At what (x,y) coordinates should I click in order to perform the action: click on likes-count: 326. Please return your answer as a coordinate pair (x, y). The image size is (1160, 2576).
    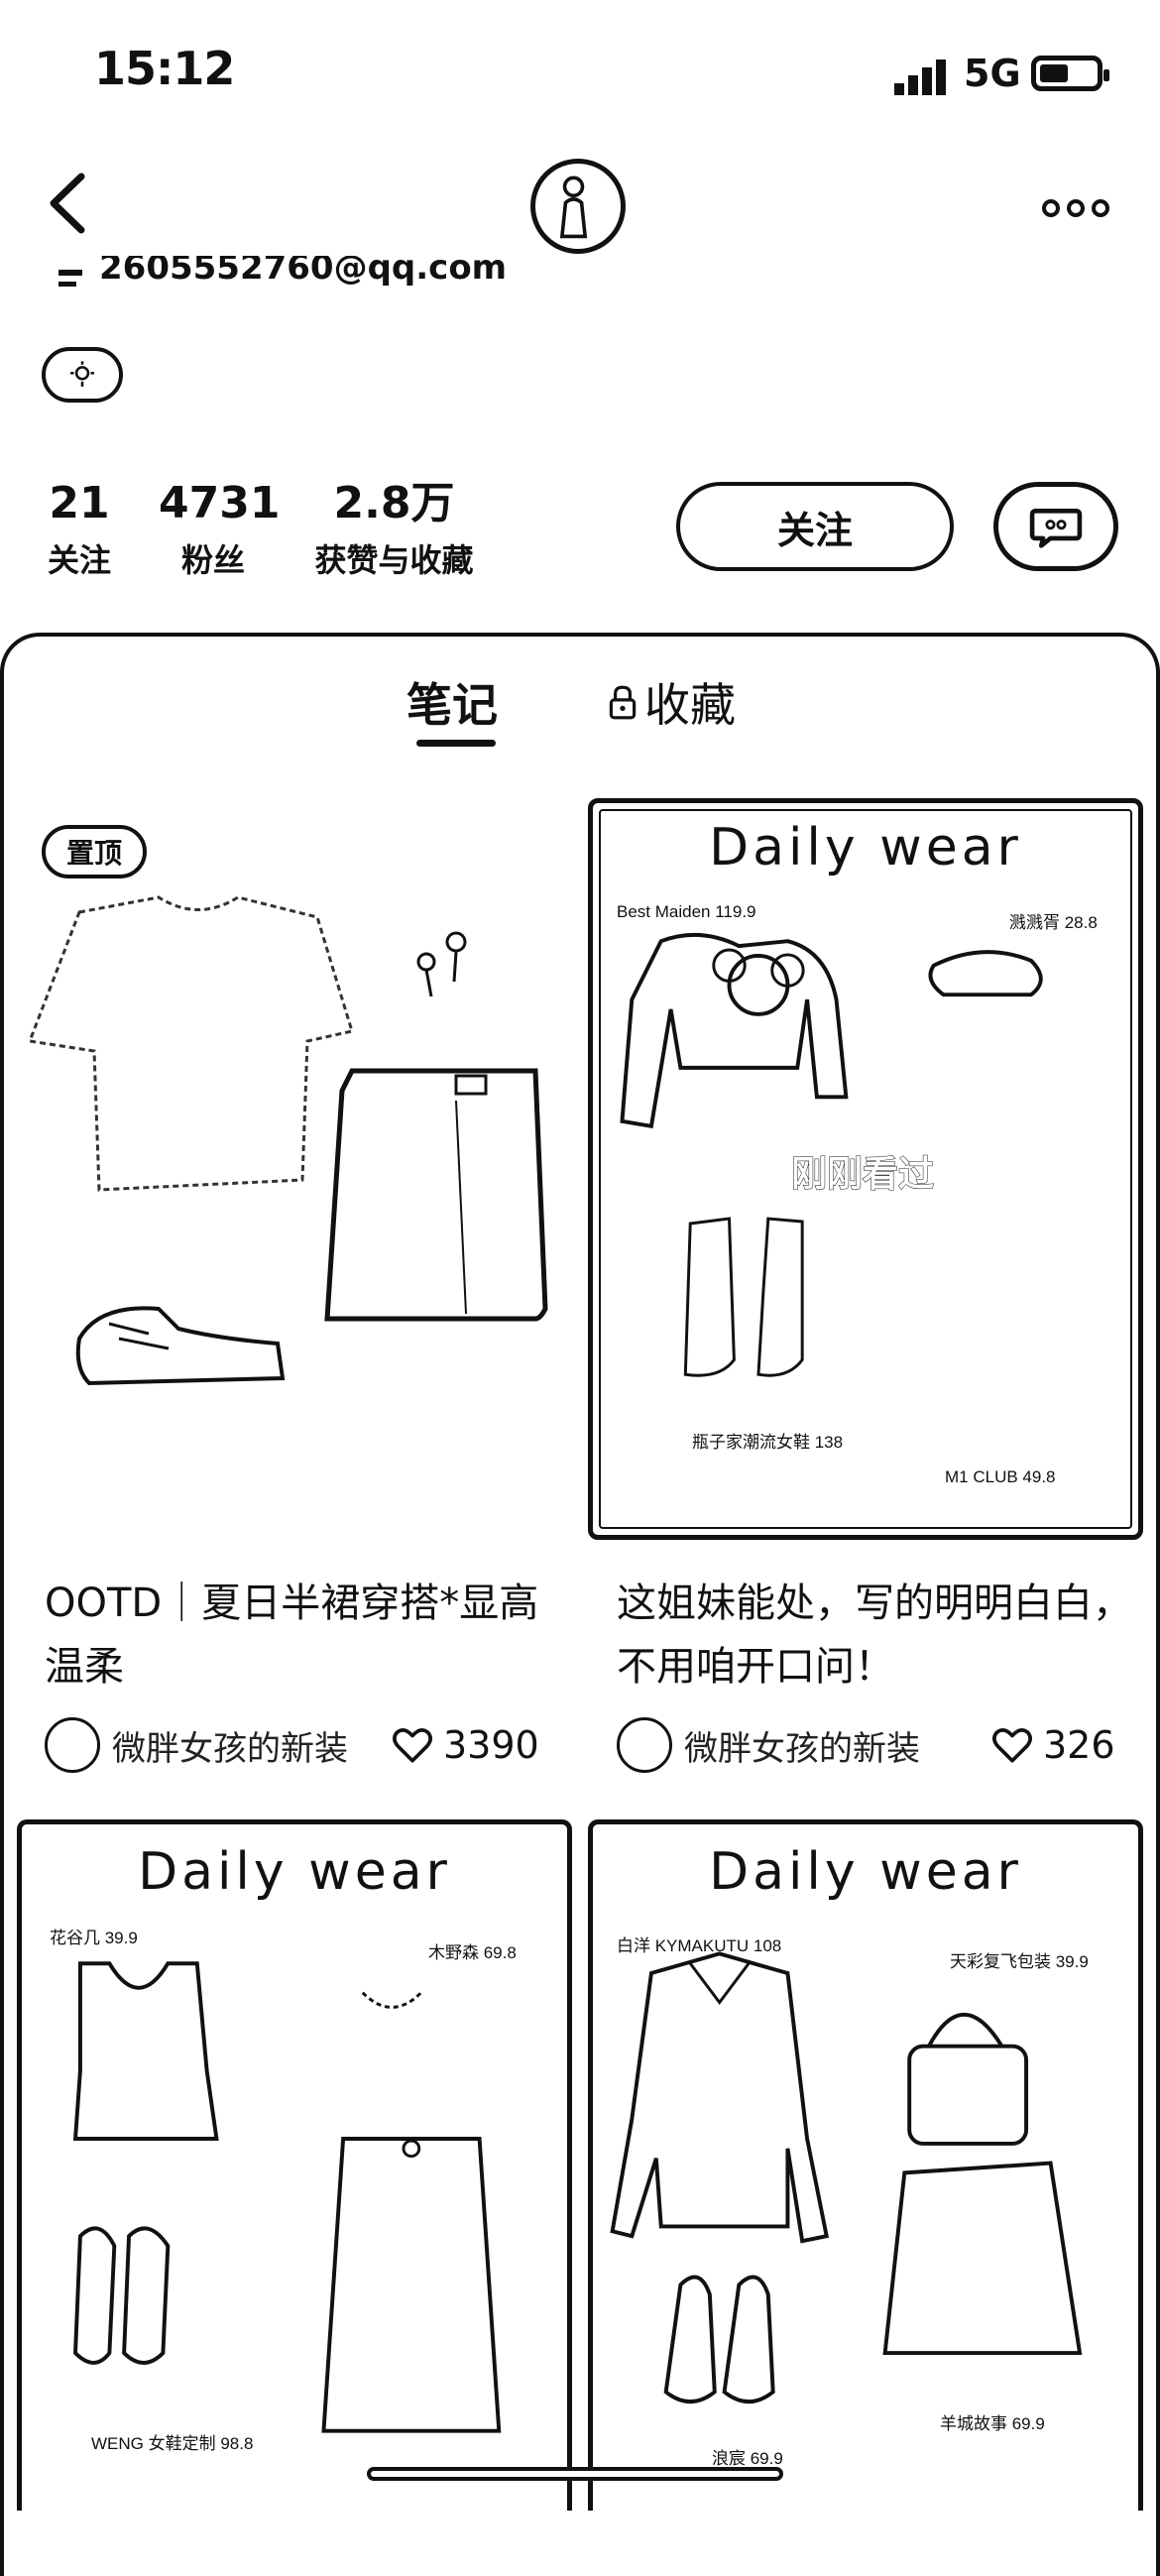
    Looking at the image, I should click on (1079, 1745).